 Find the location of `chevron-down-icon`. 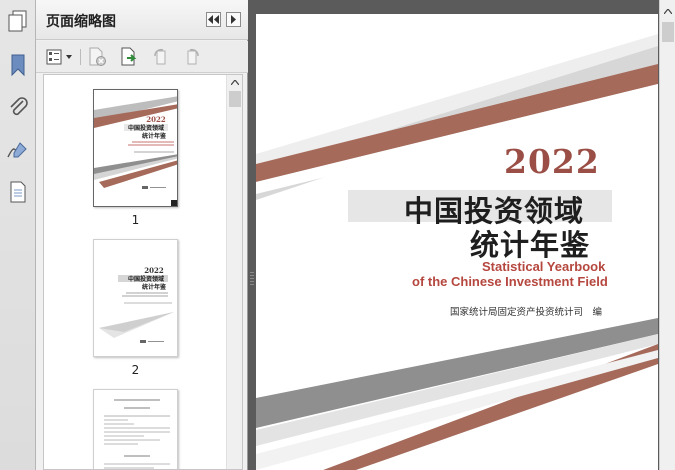

chevron-down-icon is located at coordinates (69, 57).